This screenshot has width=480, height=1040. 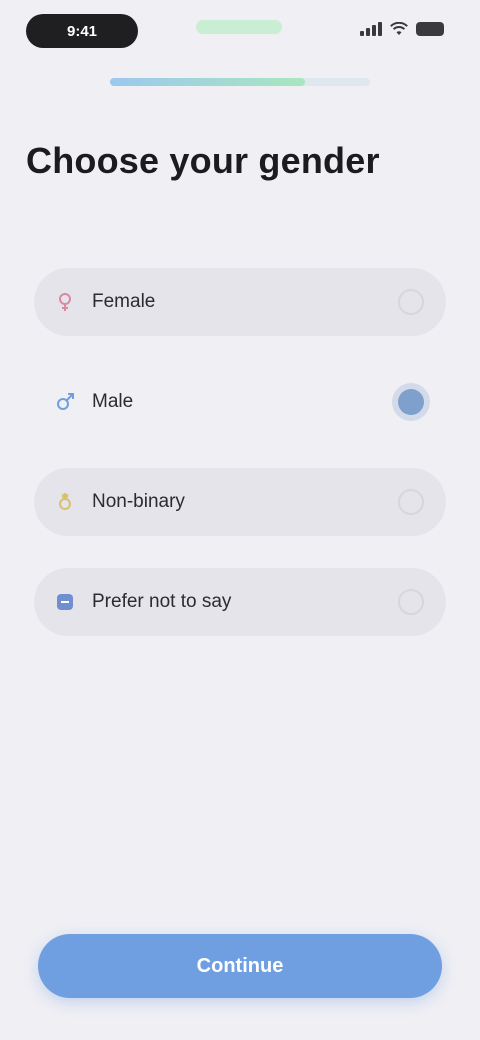 I want to click on male-icon, so click(x=65, y=402).